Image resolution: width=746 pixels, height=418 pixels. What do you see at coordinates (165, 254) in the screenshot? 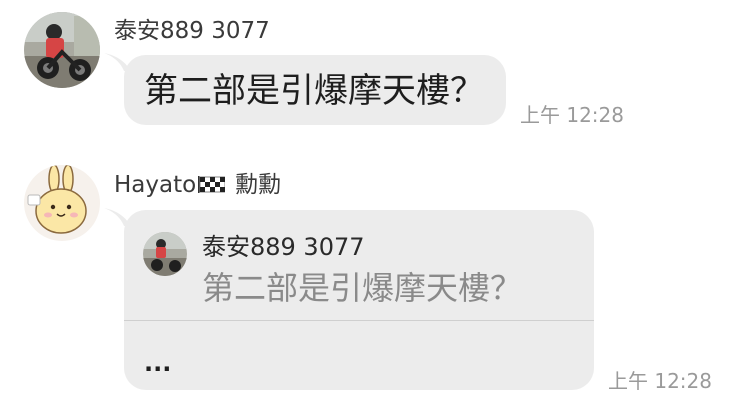
I see `quoted-sender-avatar` at bounding box center [165, 254].